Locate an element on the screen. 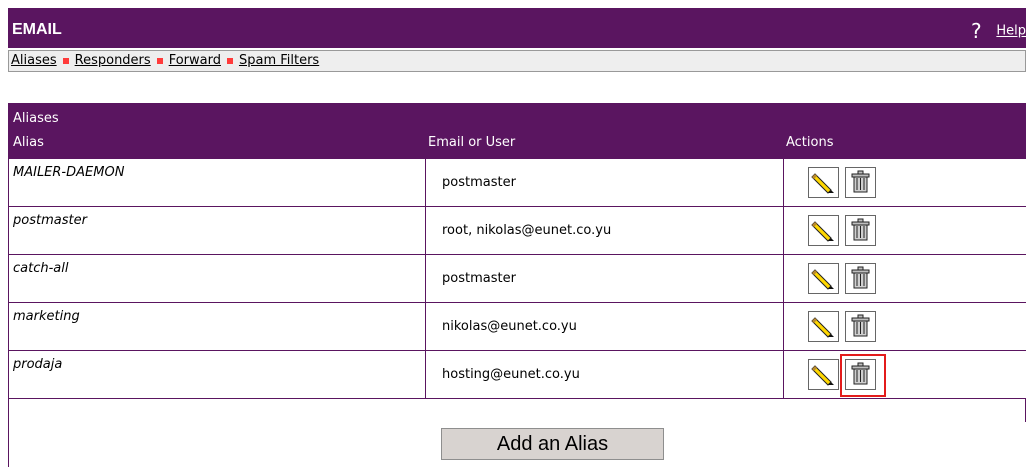 This screenshot has width=1026, height=468. column-email: Email or User is located at coordinates (472, 142).